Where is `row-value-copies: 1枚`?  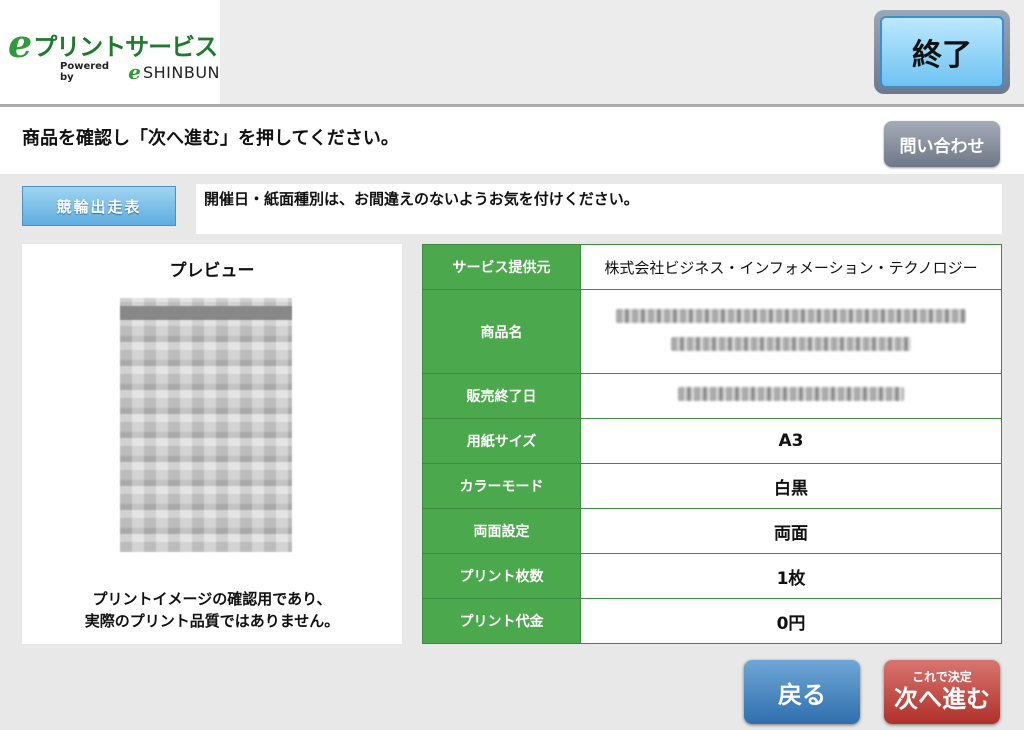
row-value-copies: 1枚 is located at coordinates (791, 576).